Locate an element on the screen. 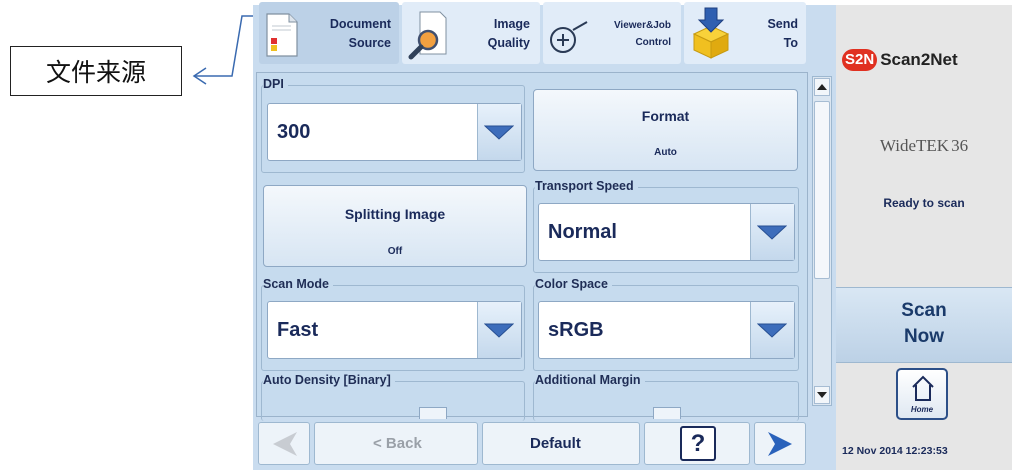 The image size is (1012, 470). prev-arrow-button is located at coordinates (284, 443).